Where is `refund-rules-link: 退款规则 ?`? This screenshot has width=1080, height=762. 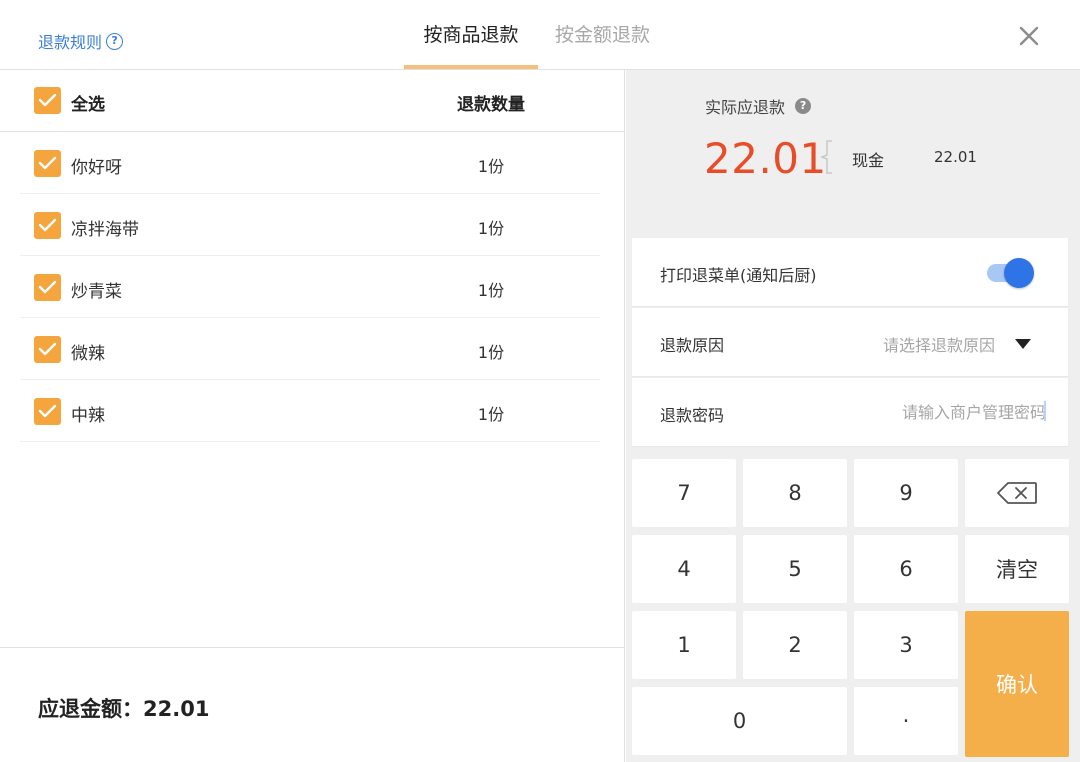
refund-rules-link: 退款规则 ? is located at coordinates (81, 41).